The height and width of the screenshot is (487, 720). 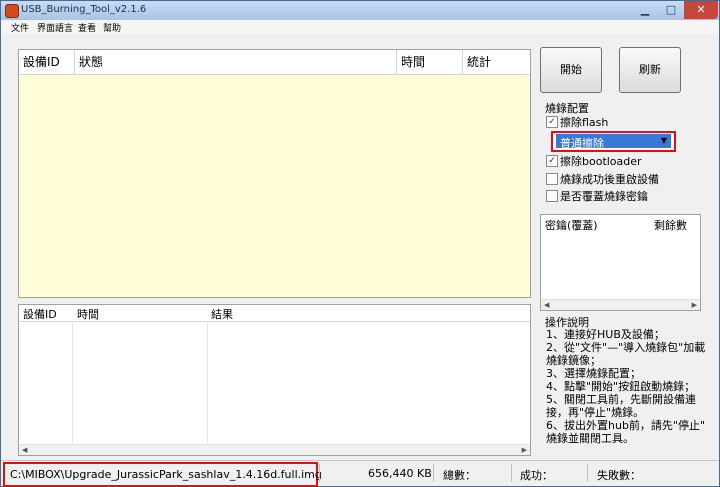 I want to click on total-count: 總數：, so click(x=459, y=475).